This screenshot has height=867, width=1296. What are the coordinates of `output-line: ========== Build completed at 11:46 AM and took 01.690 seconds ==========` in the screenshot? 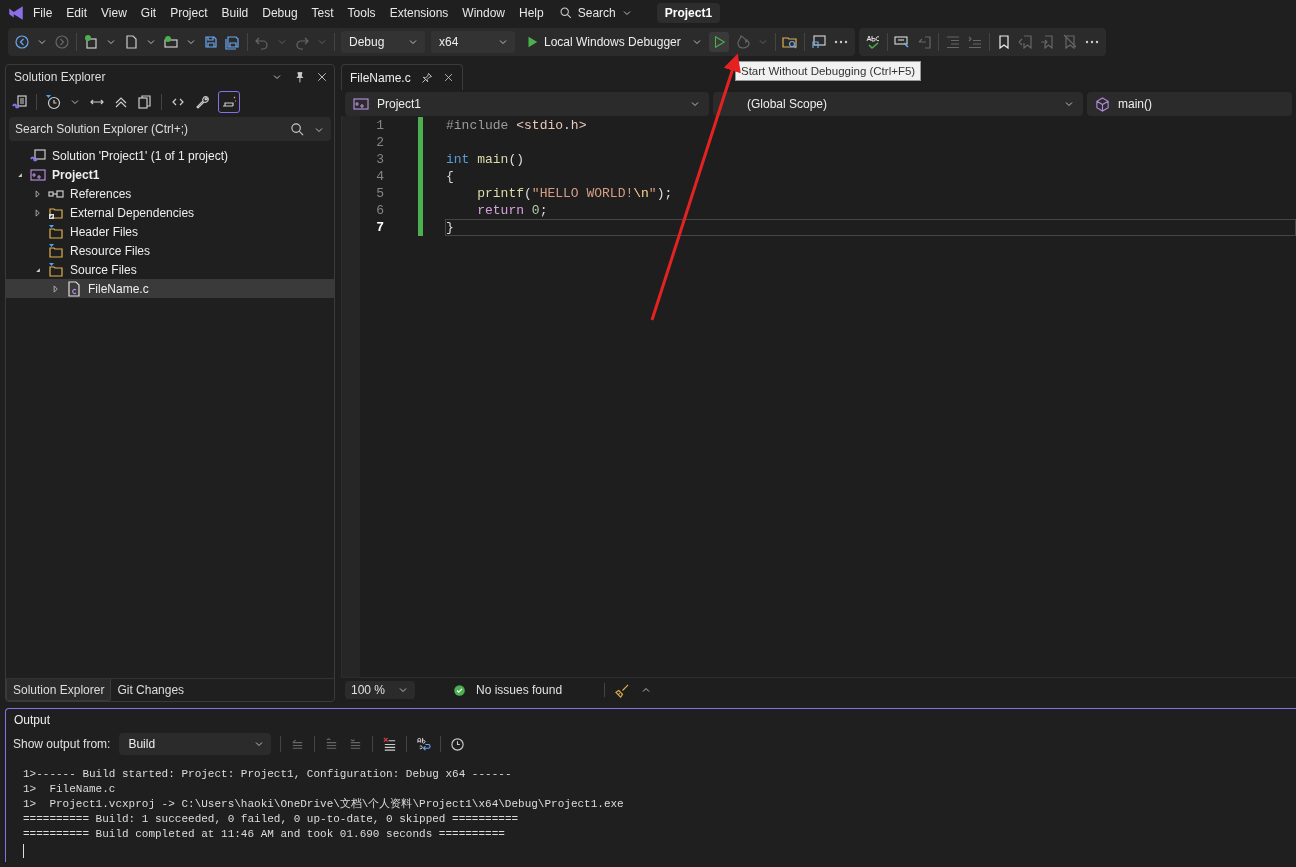 It's located at (264, 834).